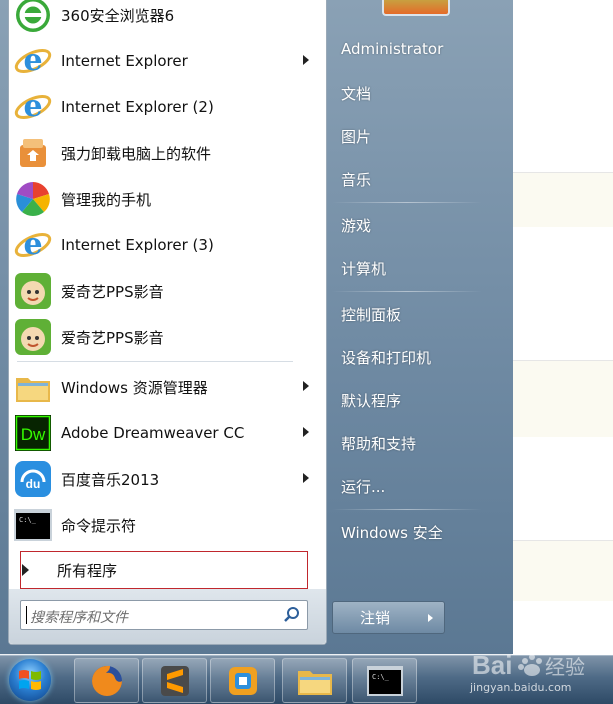  I want to click on taskbar-file-explorer, so click(314, 680).